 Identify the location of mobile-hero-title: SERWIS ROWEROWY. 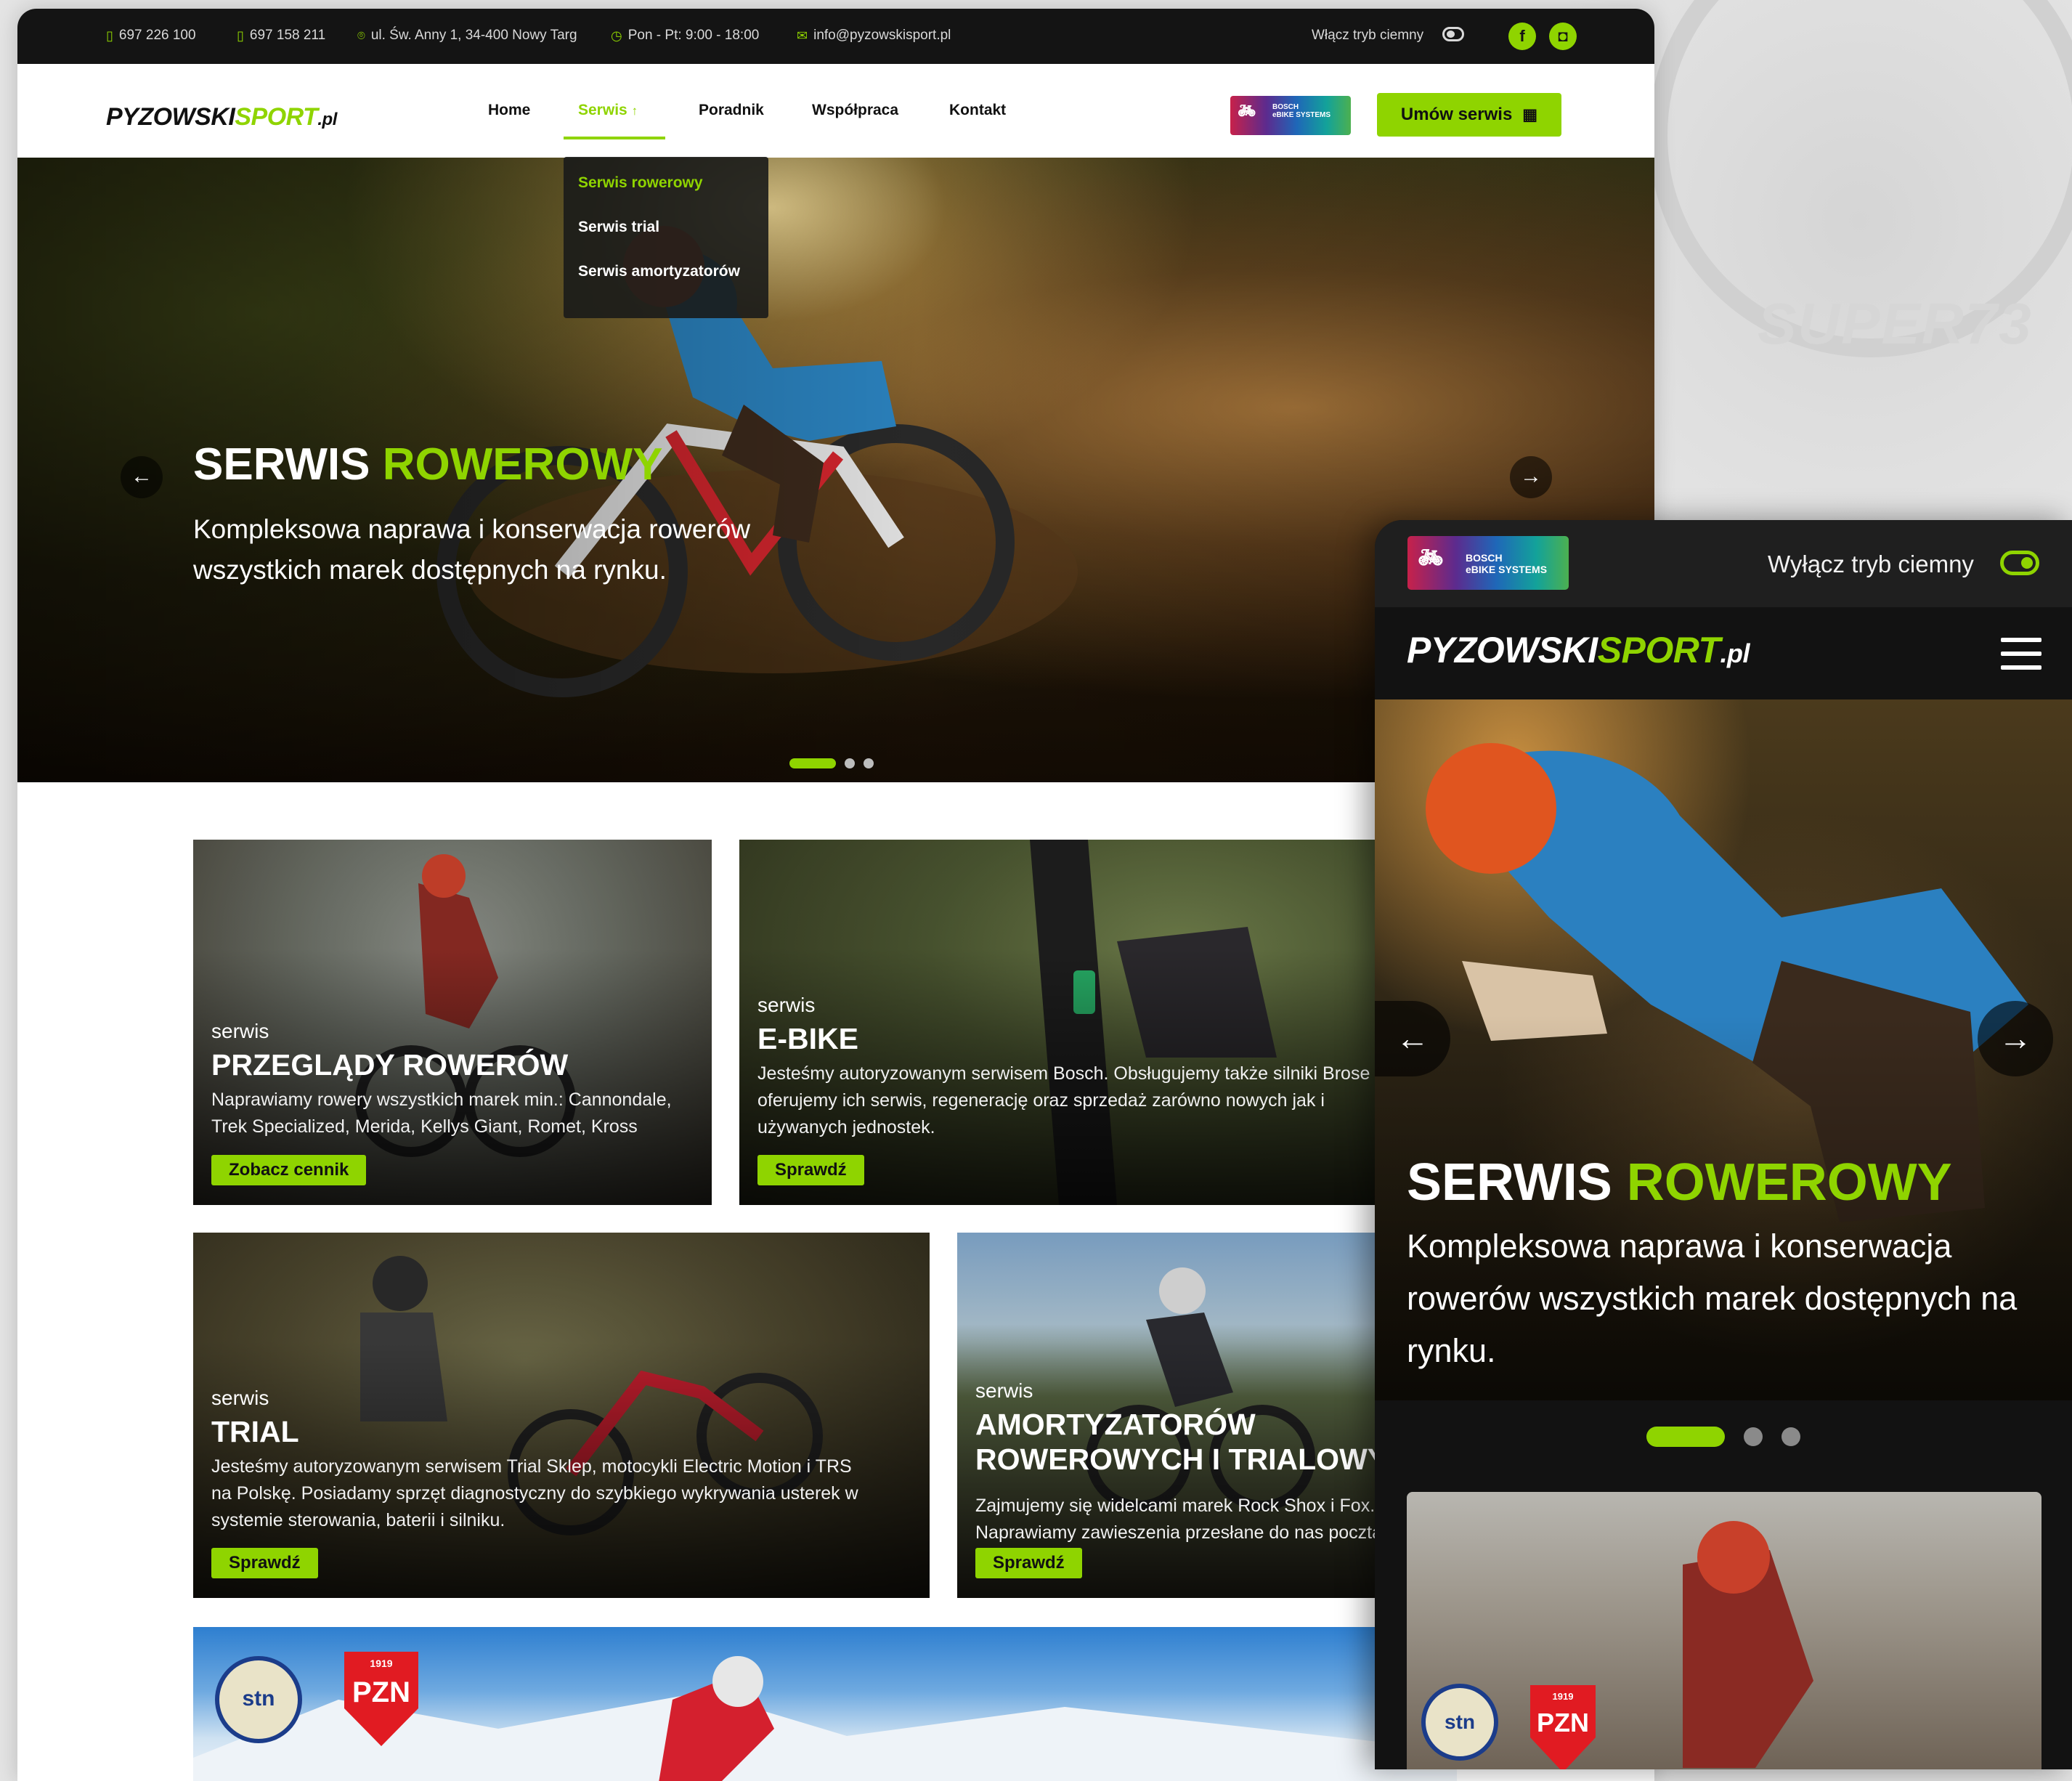
(1679, 1182).